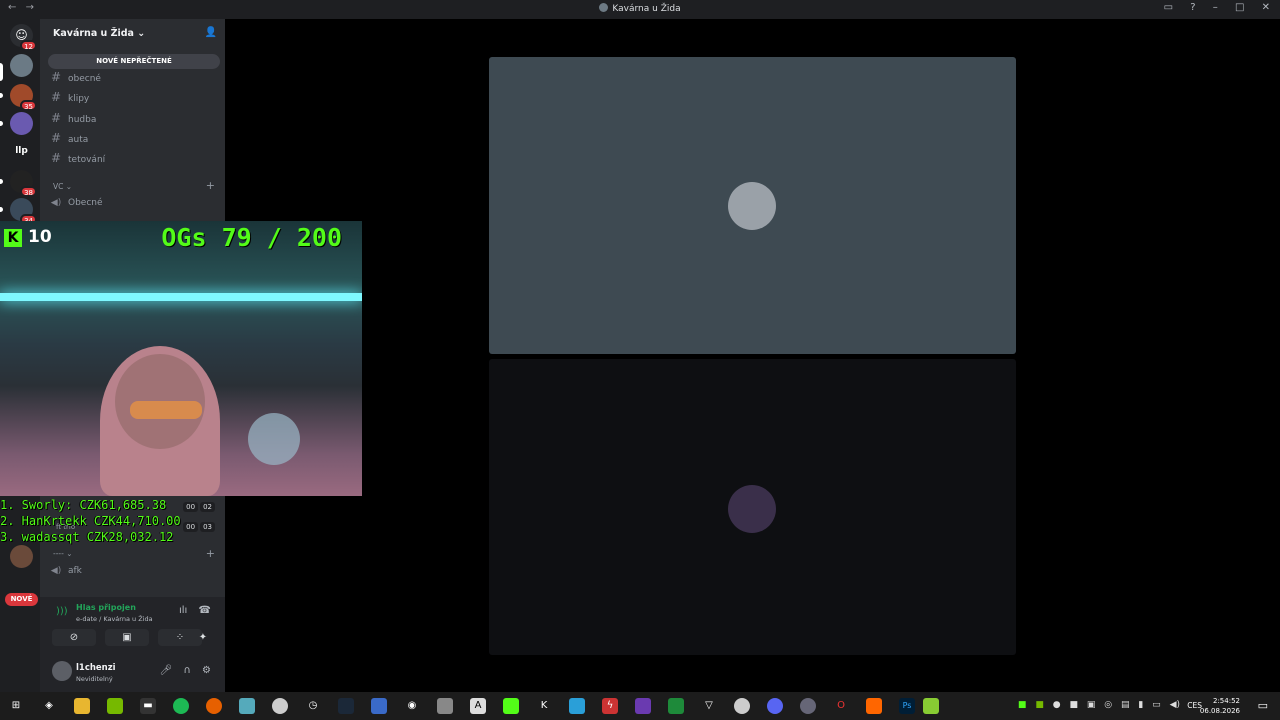 The image size is (1280, 720). I want to click on network-icon: ▭, so click(1156, 705).